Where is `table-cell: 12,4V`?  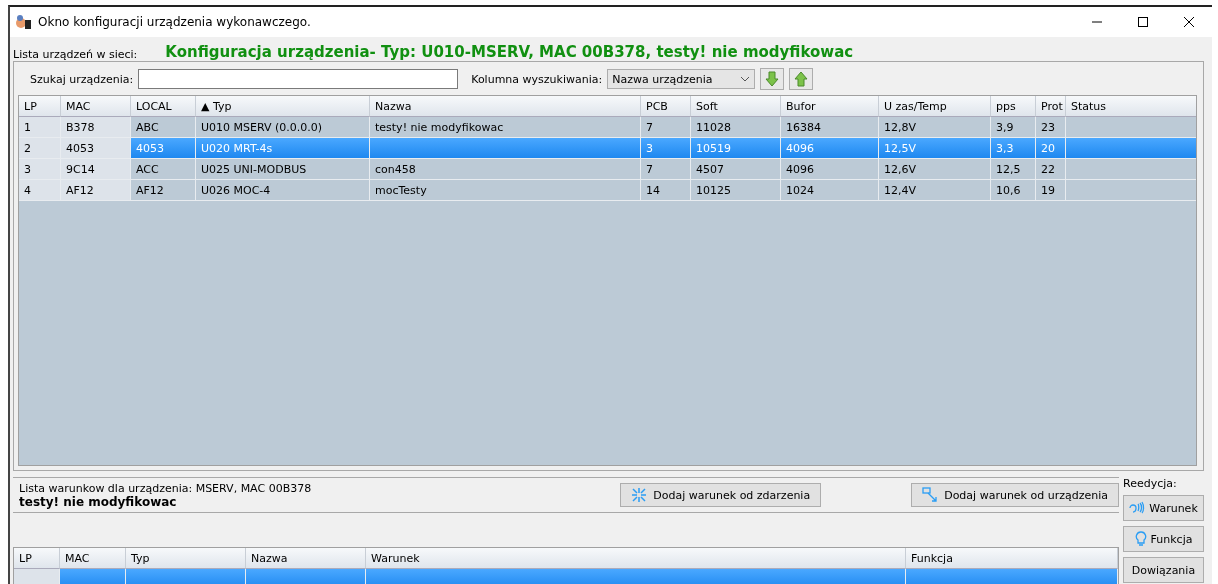
table-cell: 12,4V is located at coordinates (935, 190).